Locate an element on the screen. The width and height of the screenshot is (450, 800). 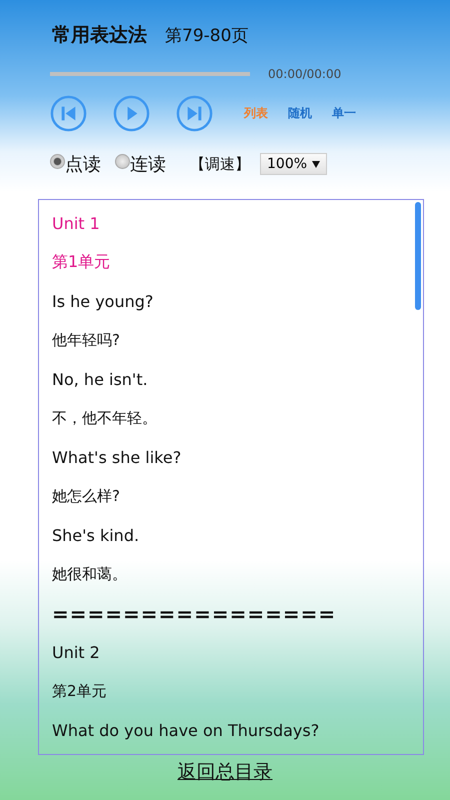
text-line: What's she like? is located at coordinates (237, 457).